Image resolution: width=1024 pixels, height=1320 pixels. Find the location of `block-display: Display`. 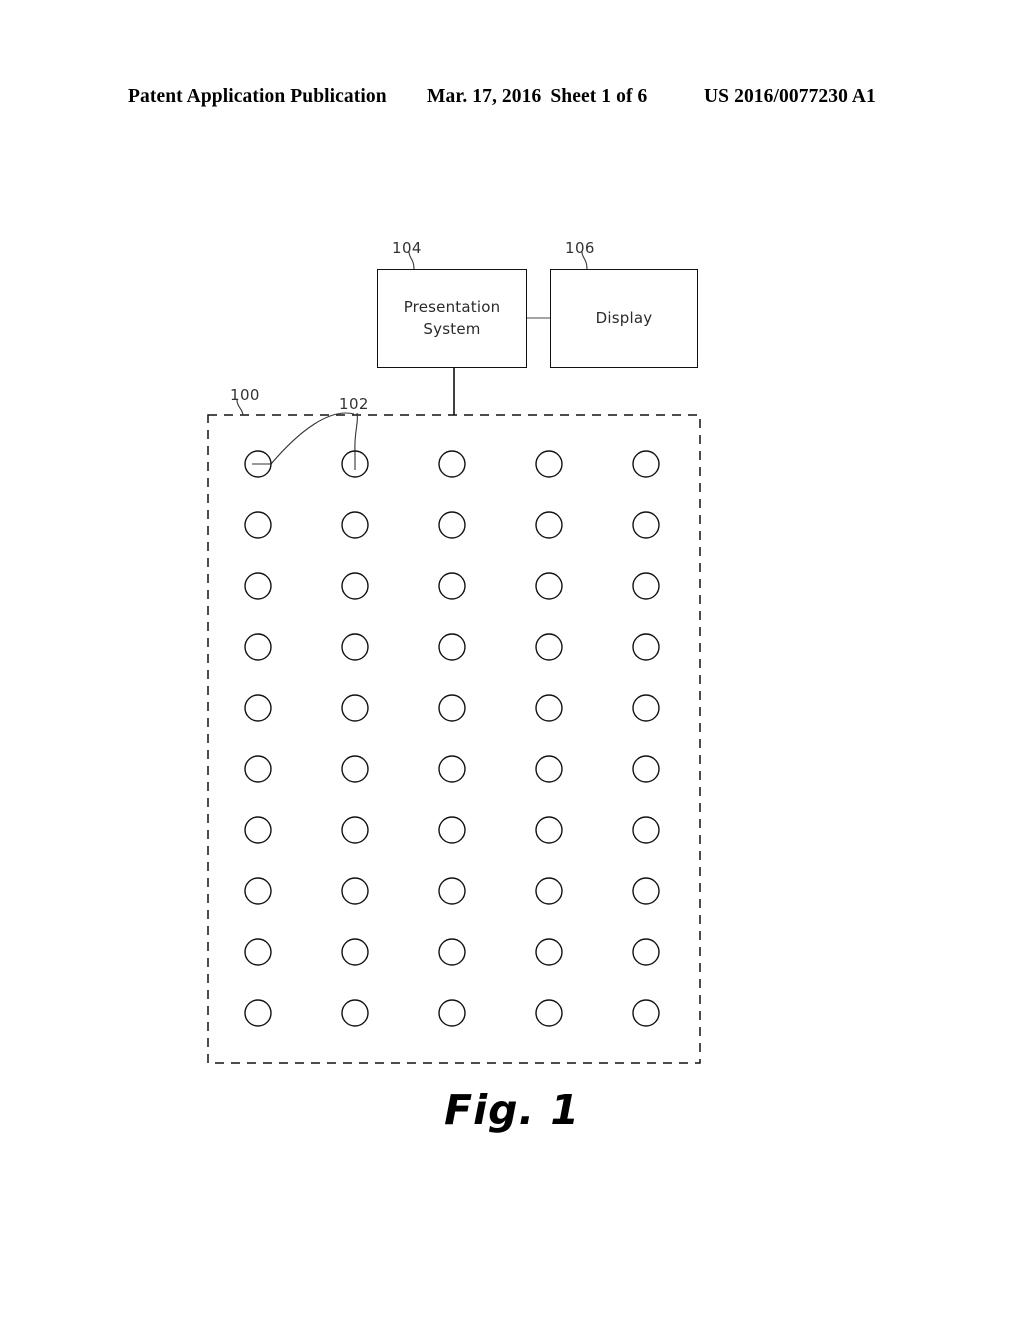

block-display: Display is located at coordinates (624, 318).